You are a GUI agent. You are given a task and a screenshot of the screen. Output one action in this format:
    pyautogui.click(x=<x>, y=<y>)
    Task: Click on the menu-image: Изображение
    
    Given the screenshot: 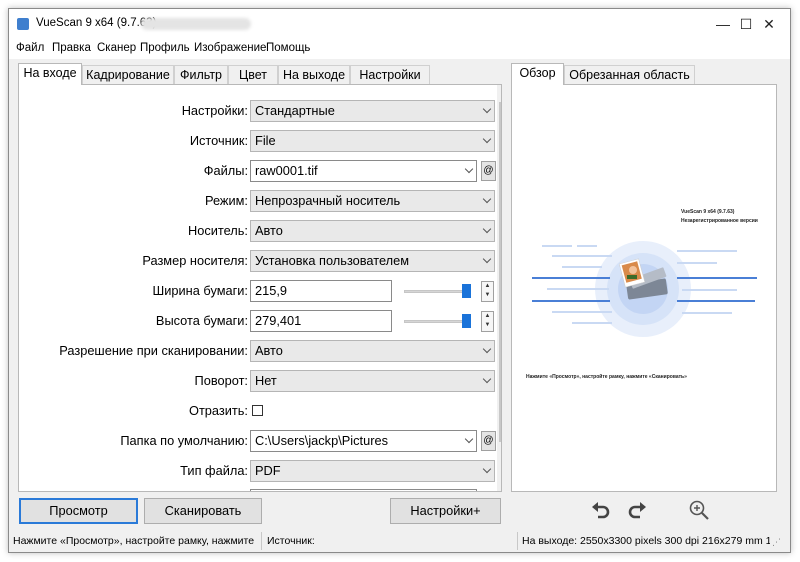 What is the action you would take?
    pyautogui.click(x=230, y=48)
    